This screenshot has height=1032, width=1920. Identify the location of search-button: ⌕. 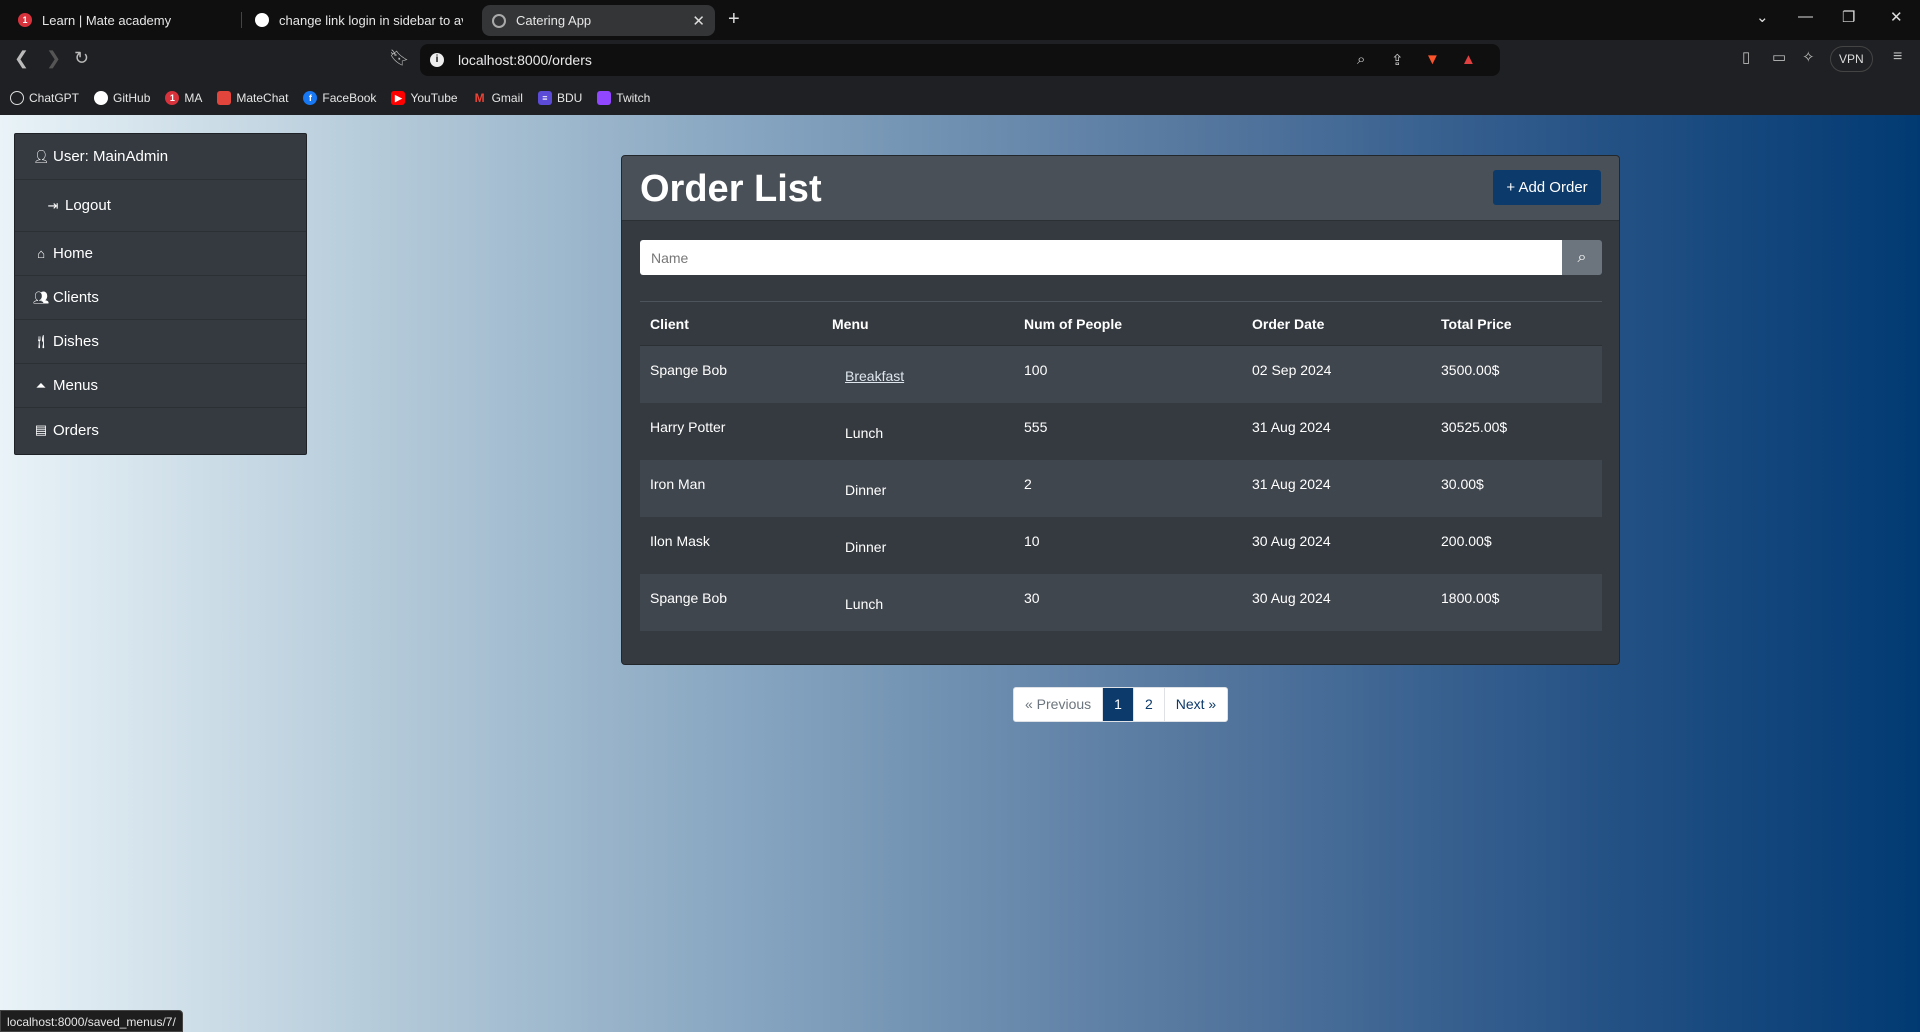
(1582, 257).